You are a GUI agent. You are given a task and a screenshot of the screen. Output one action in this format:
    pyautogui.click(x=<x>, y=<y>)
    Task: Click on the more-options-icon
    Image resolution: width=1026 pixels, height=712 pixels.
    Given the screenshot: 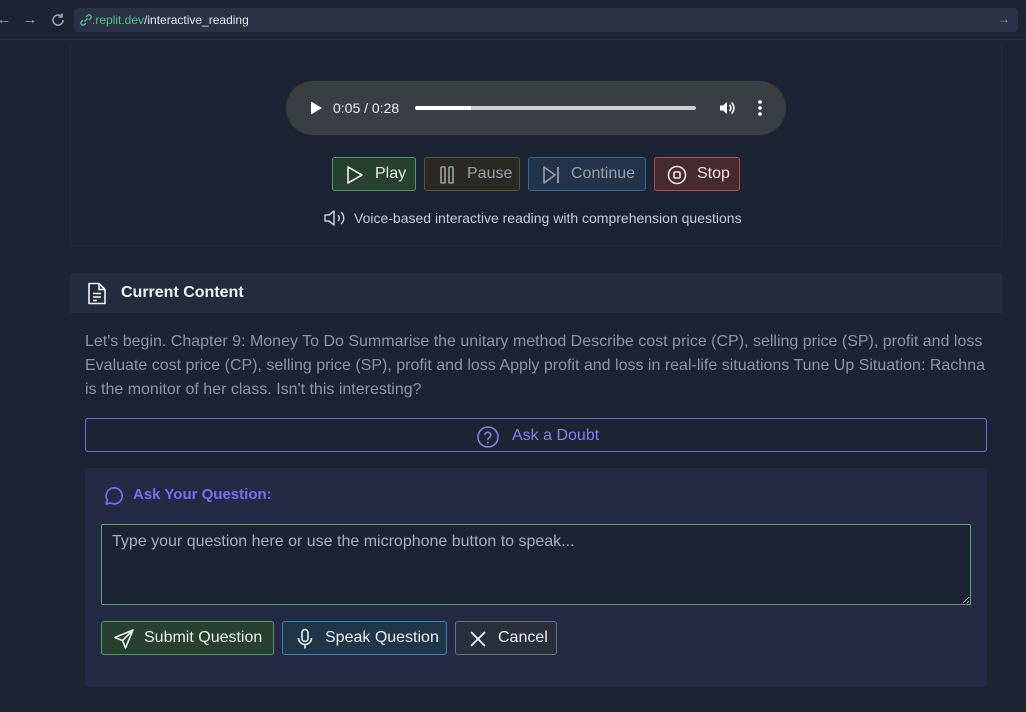 What is the action you would take?
    pyautogui.click(x=760, y=108)
    